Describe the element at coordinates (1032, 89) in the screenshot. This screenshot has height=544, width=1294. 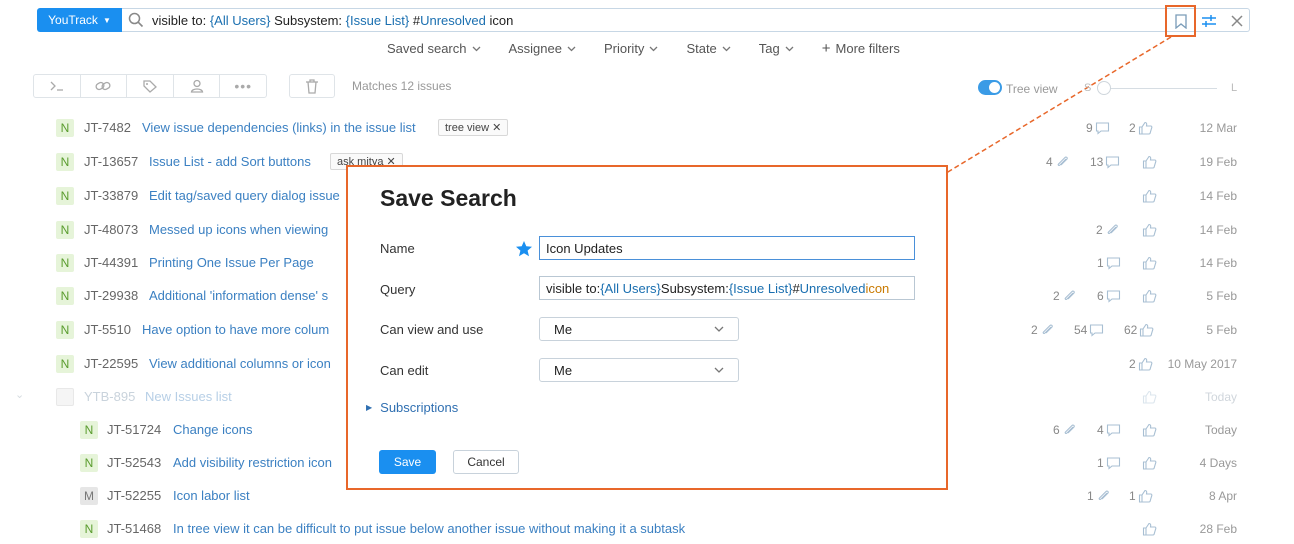
I see `tree-view-label: Tree view` at that location.